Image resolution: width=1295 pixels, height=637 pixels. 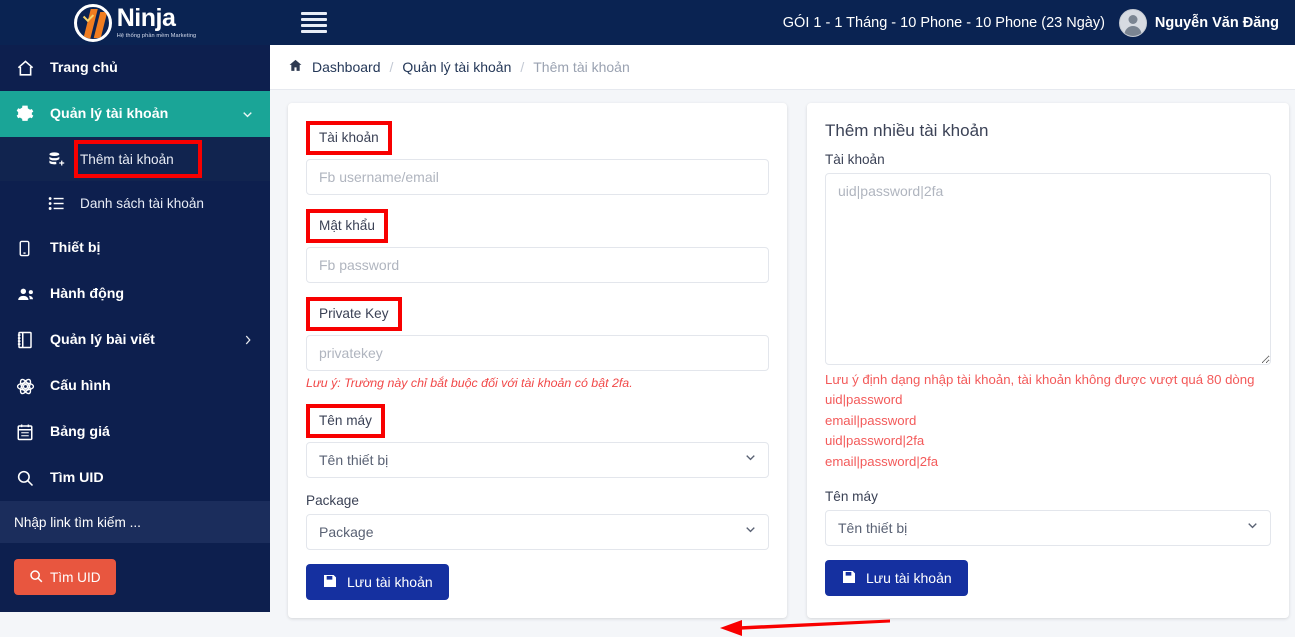 I want to click on bulk-account-label: Tài khoản, so click(x=854, y=159).